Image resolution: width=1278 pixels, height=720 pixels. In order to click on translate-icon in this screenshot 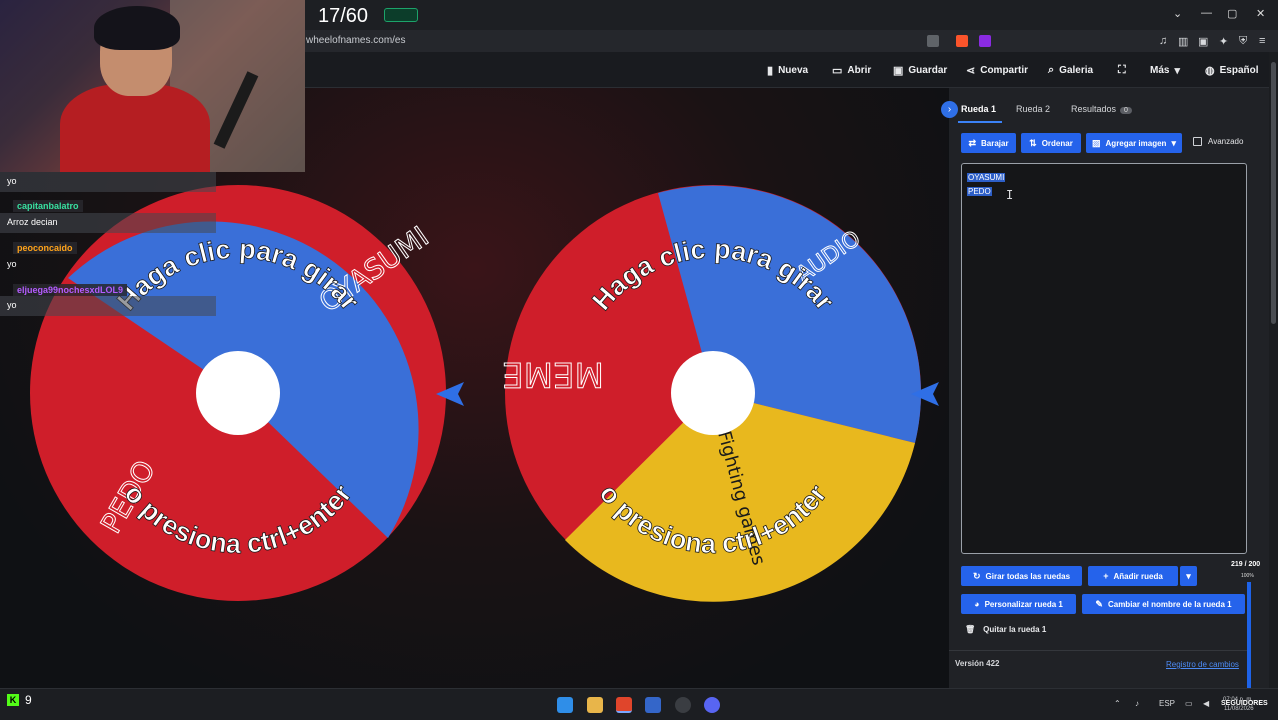, I will do `click(933, 41)`.